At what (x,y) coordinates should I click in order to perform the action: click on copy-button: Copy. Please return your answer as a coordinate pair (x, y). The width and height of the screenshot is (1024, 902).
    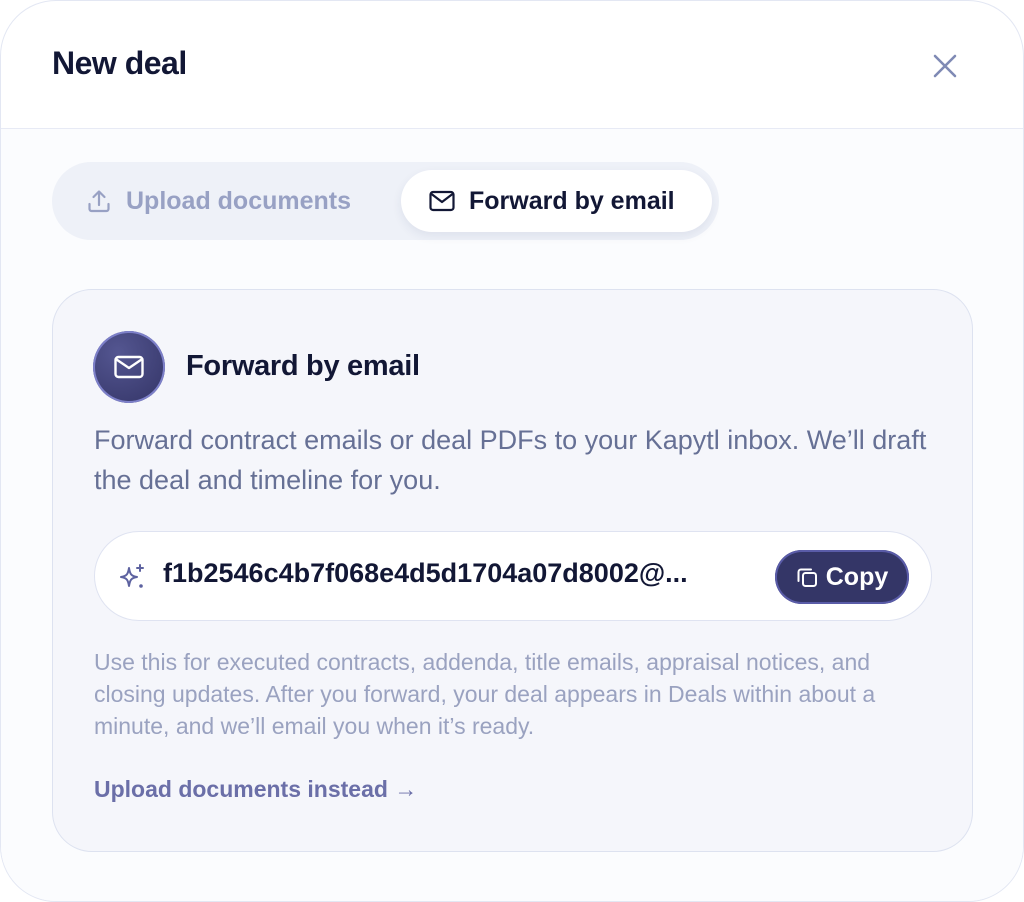
    Looking at the image, I should click on (842, 577).